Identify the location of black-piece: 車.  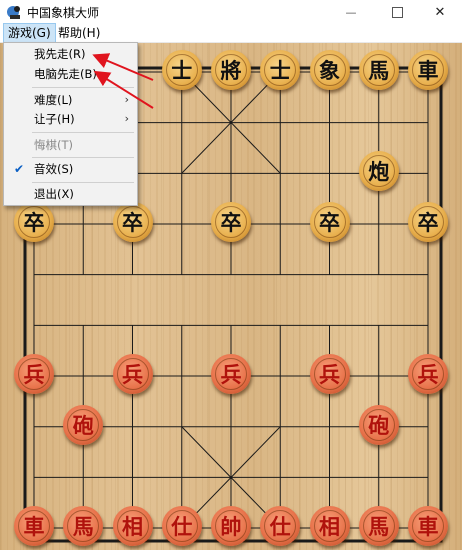
(428, 70).